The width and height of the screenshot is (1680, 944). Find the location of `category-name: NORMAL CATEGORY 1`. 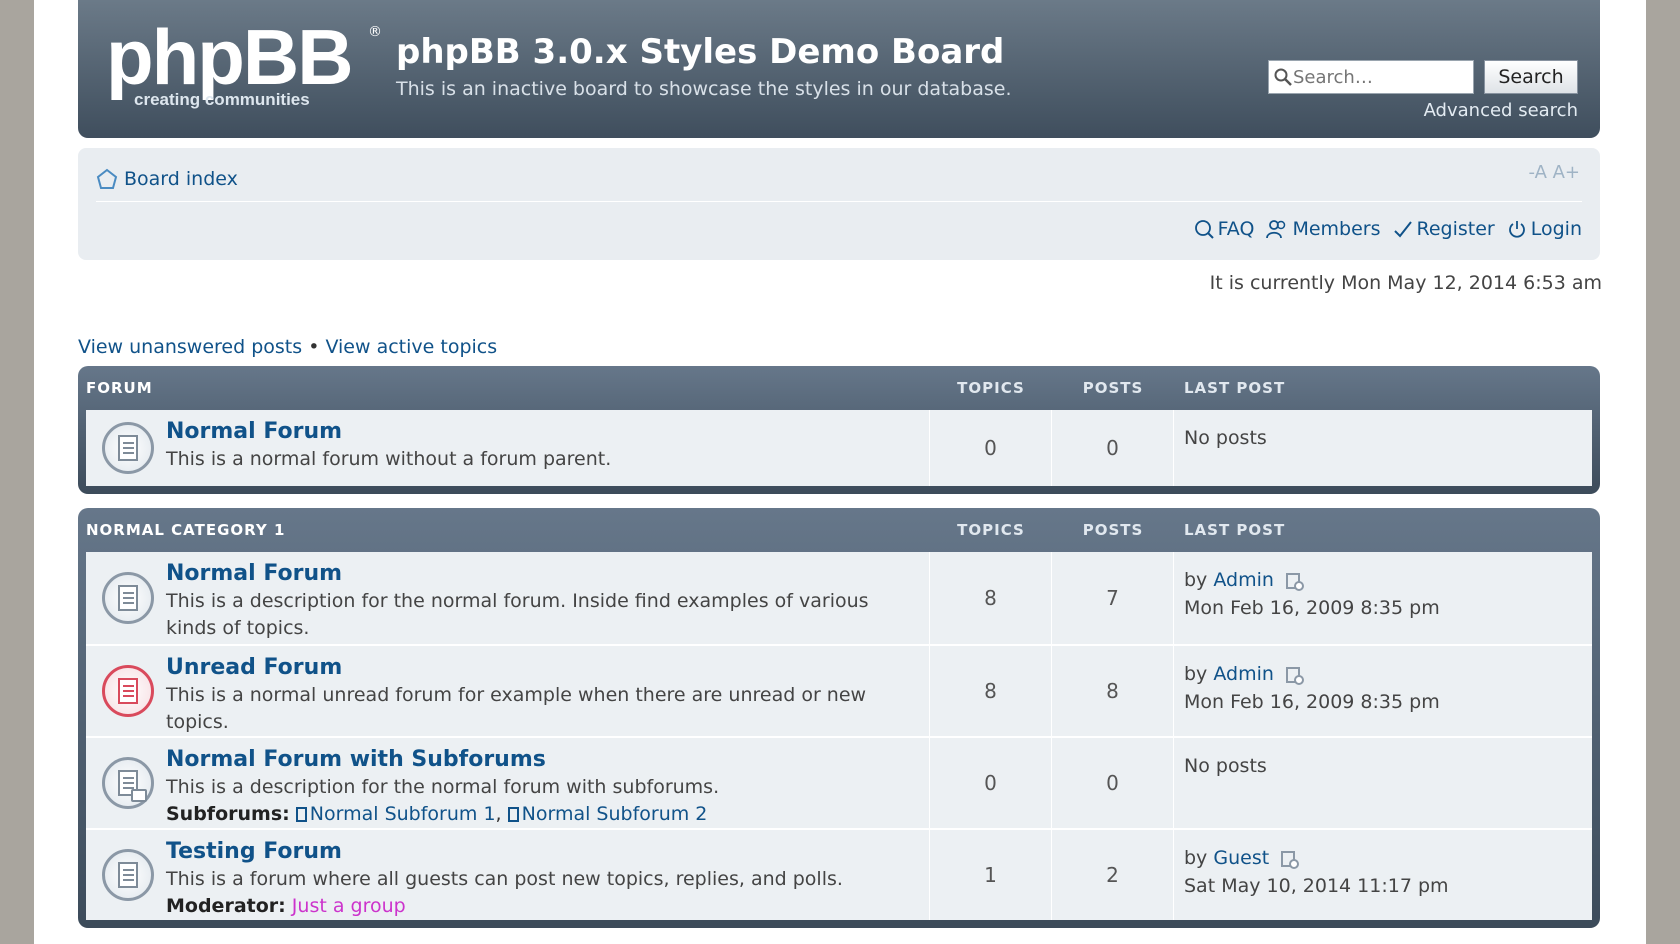

category-name: NORMAL CATEGORY 1 is located at coordinates (508, 530).